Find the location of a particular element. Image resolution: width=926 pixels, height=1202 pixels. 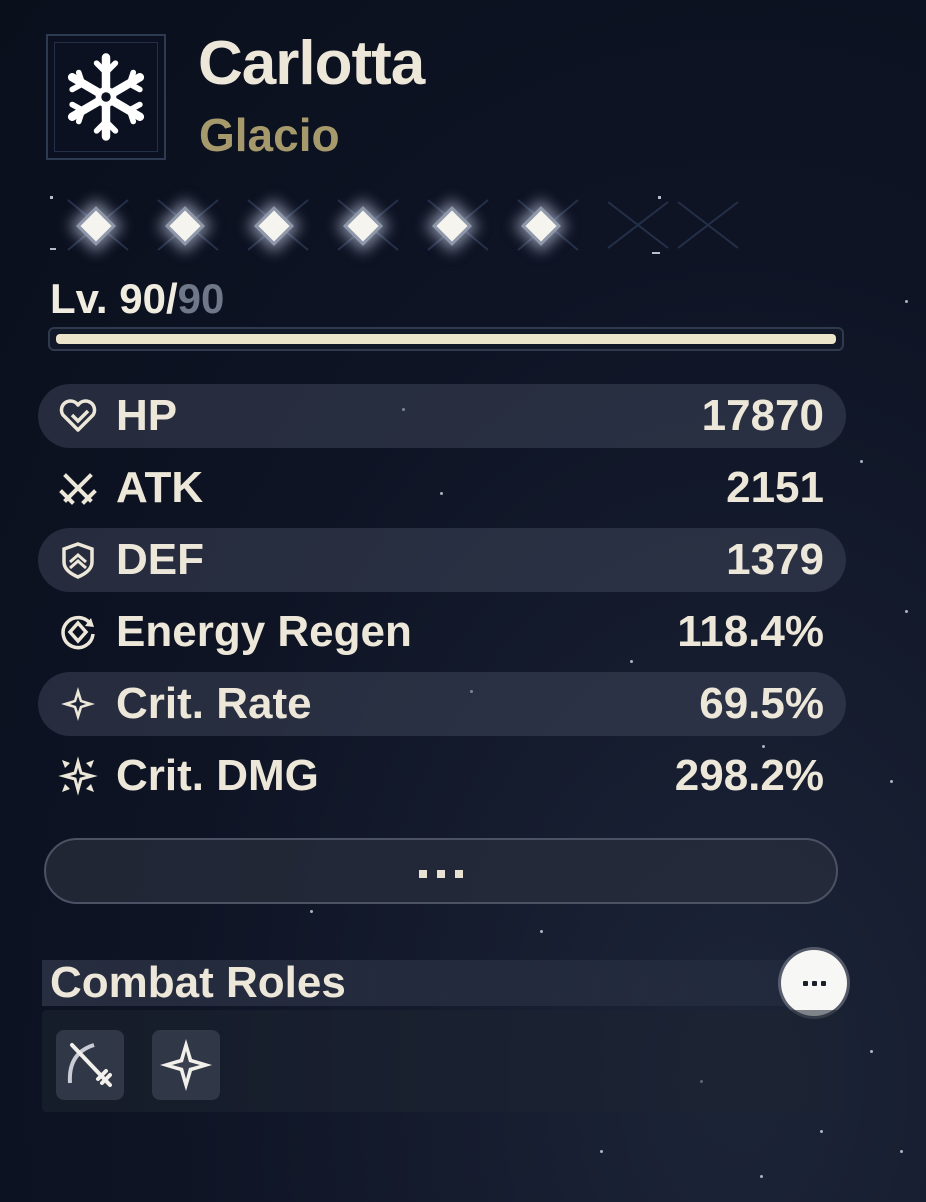

stat-label: Crit. Rate is located at coordinates (214, 703).